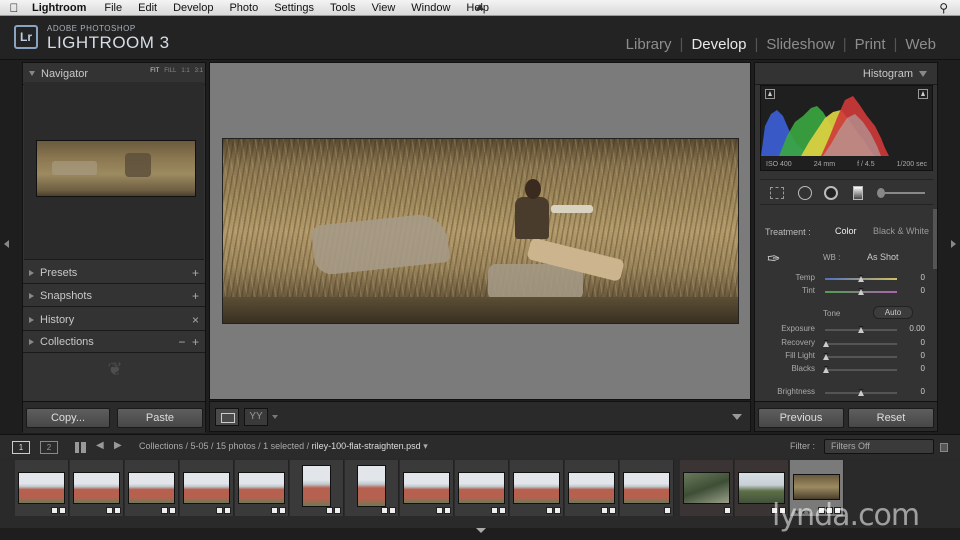 This screenshot has height=540, width=960. What do you see at coordinates (831, 193) in the screenshot?
I see `red-eye-icon` at bounding box center [831, 193].